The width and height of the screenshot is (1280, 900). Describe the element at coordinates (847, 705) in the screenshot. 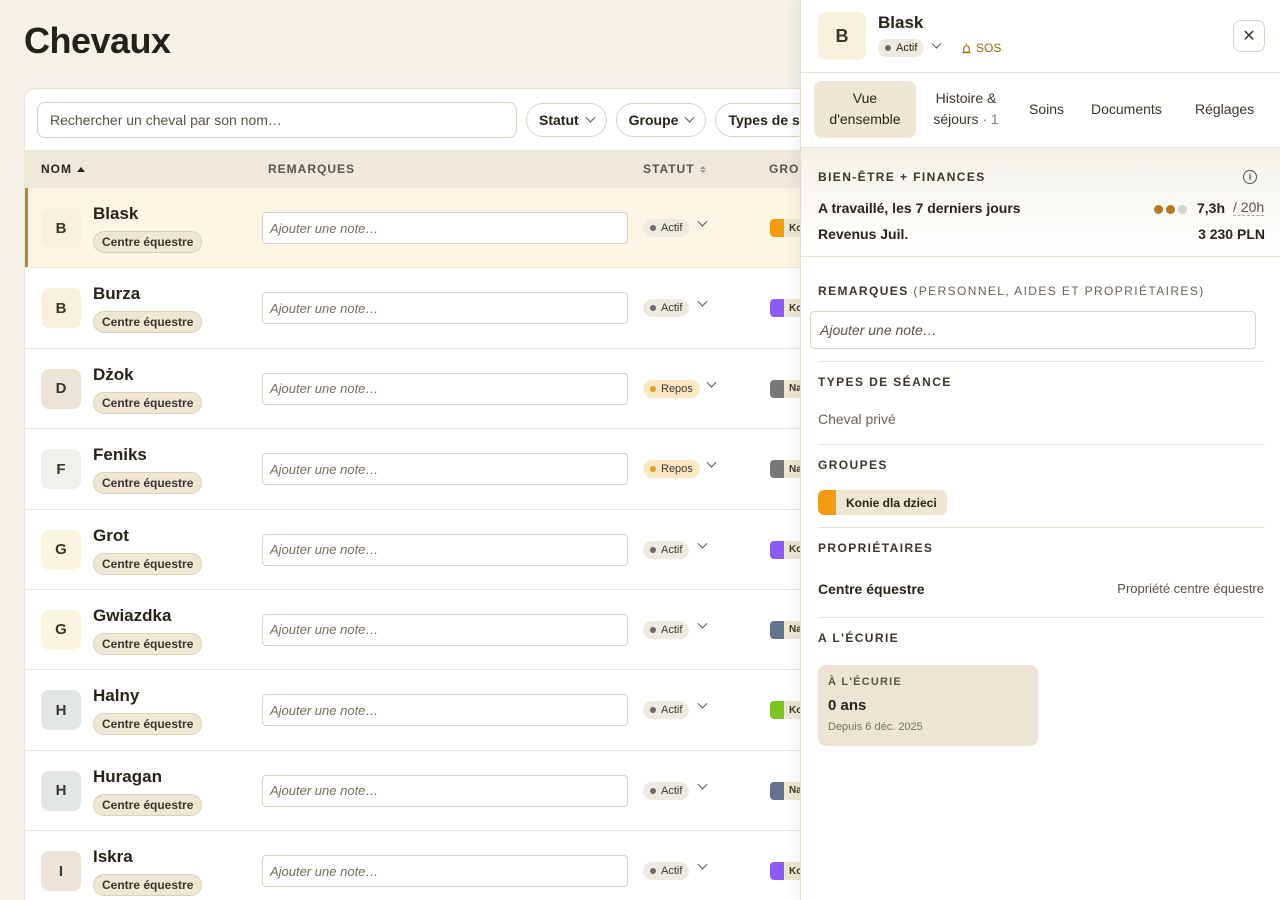

I see `stable-card-value: 0 ans` at that location.